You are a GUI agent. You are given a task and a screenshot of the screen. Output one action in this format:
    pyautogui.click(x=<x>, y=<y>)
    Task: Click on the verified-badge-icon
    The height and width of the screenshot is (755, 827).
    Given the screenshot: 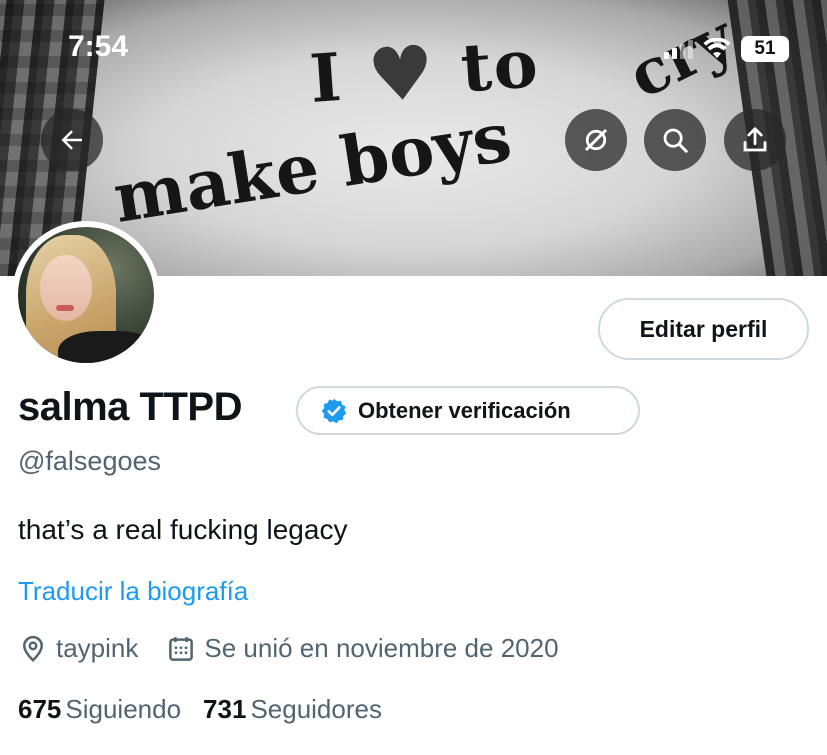 What is the action you would take?
    pyautogui.click(x=334, y=410)
    